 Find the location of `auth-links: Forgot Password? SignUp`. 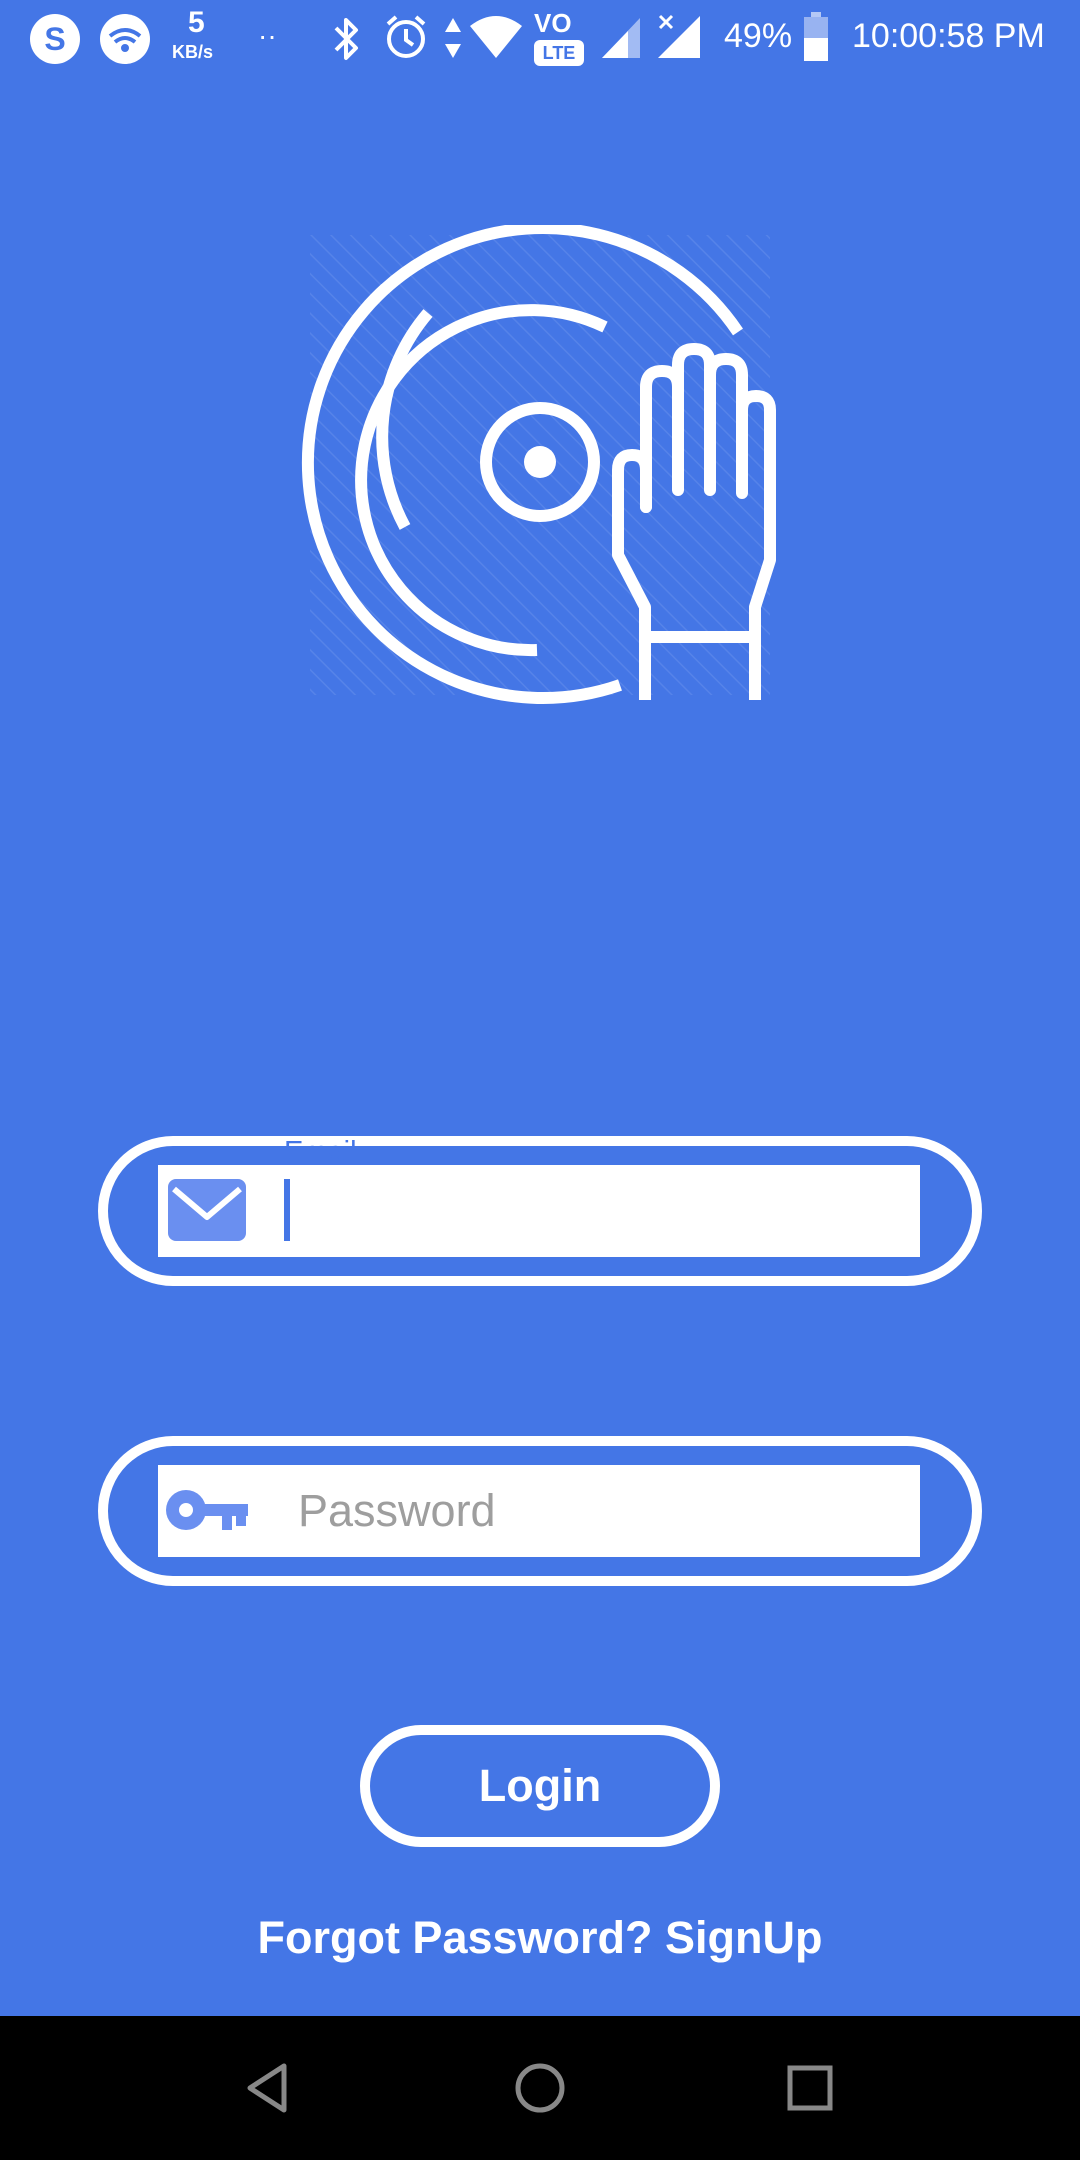

auth-links: Forgot Password? SignUp is located at coordinates (540, 1938).